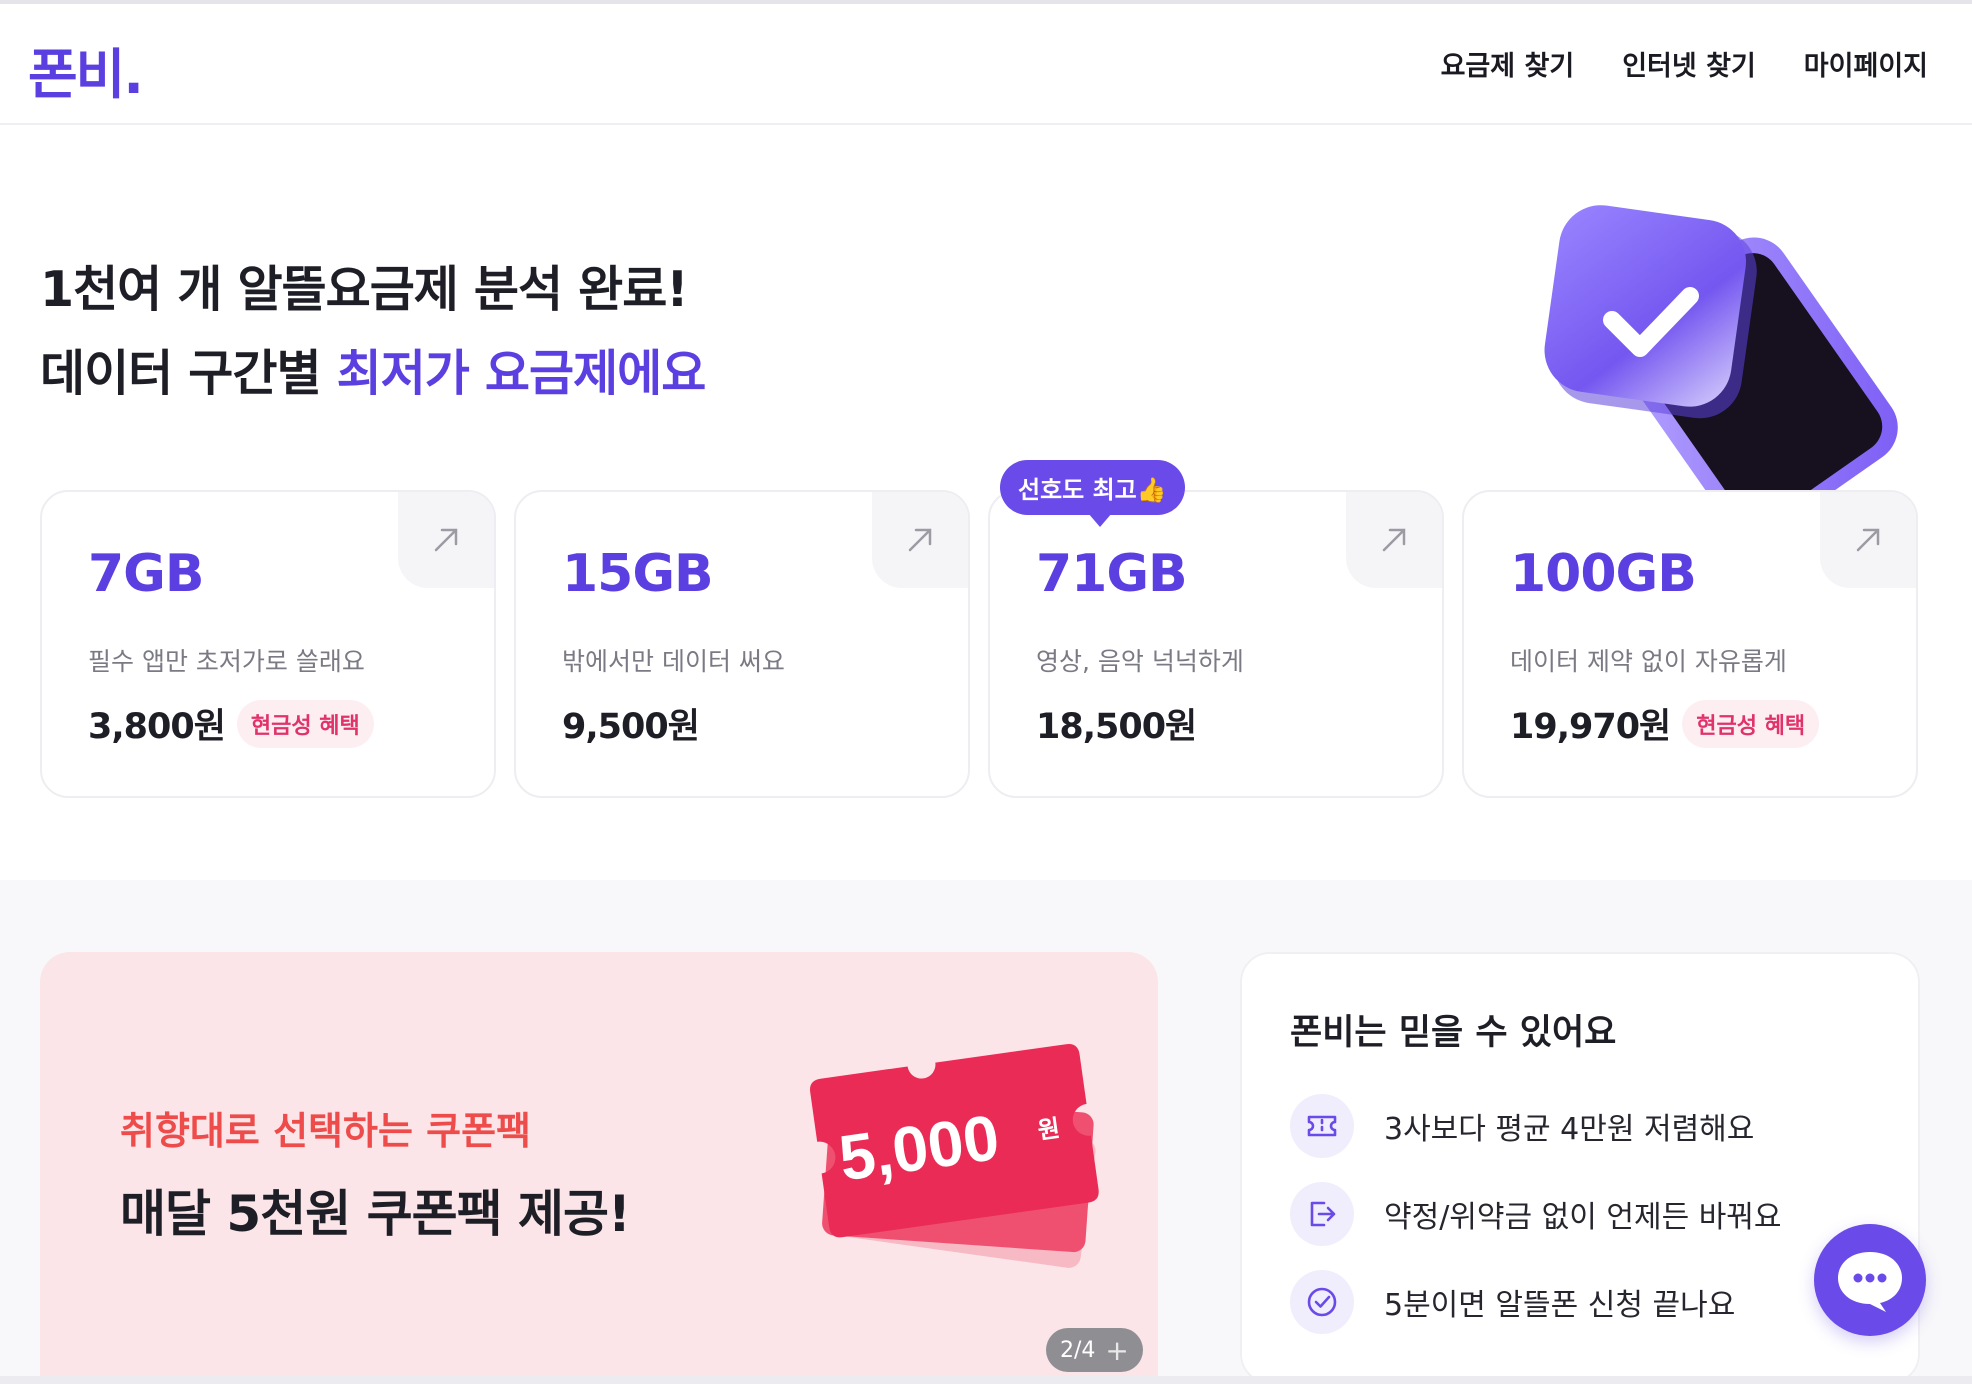 This screenshot has width=1972, height=1384. What do you see at coordinates (1569, 1129) in the screenshot?
I see `trust-item-label: 3사보다 평균 4만원 저렴해요` at bounding box center [1569, 1129].